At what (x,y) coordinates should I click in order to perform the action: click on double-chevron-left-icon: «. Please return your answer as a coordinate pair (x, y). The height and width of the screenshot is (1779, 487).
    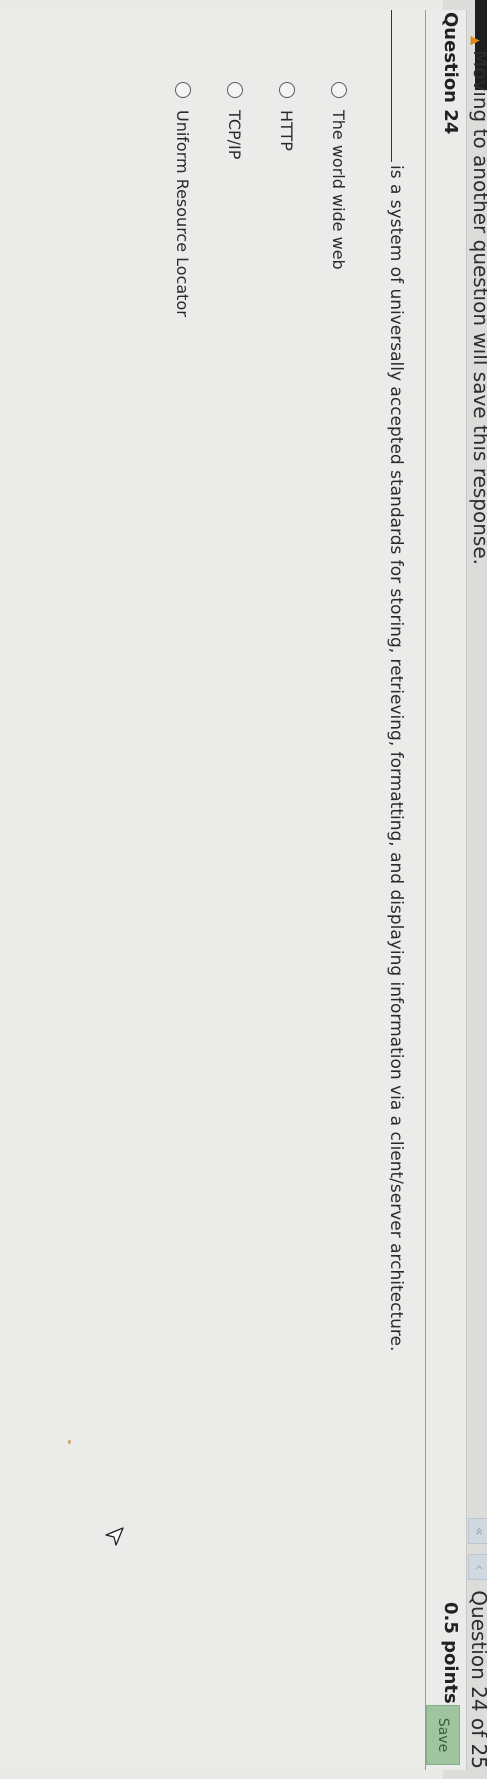
    Looking at the image, I should click on (477, 1531).